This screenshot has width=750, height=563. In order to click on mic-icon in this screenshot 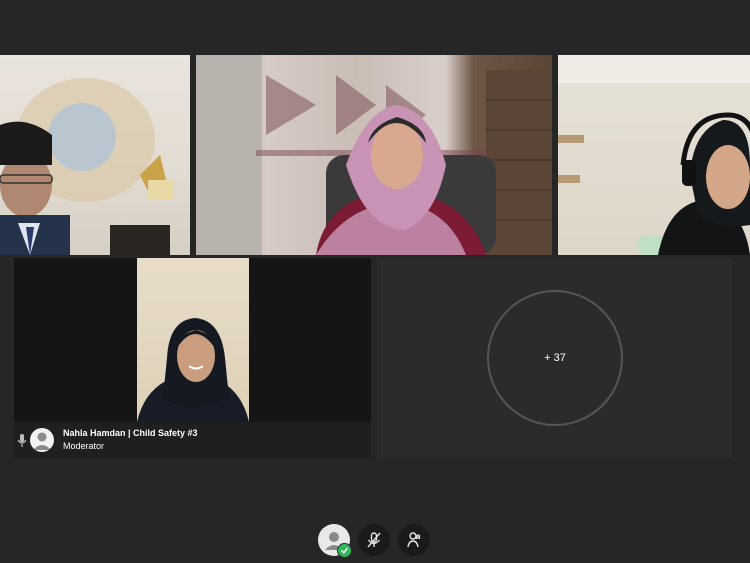, I will do `click(22, 440)`.